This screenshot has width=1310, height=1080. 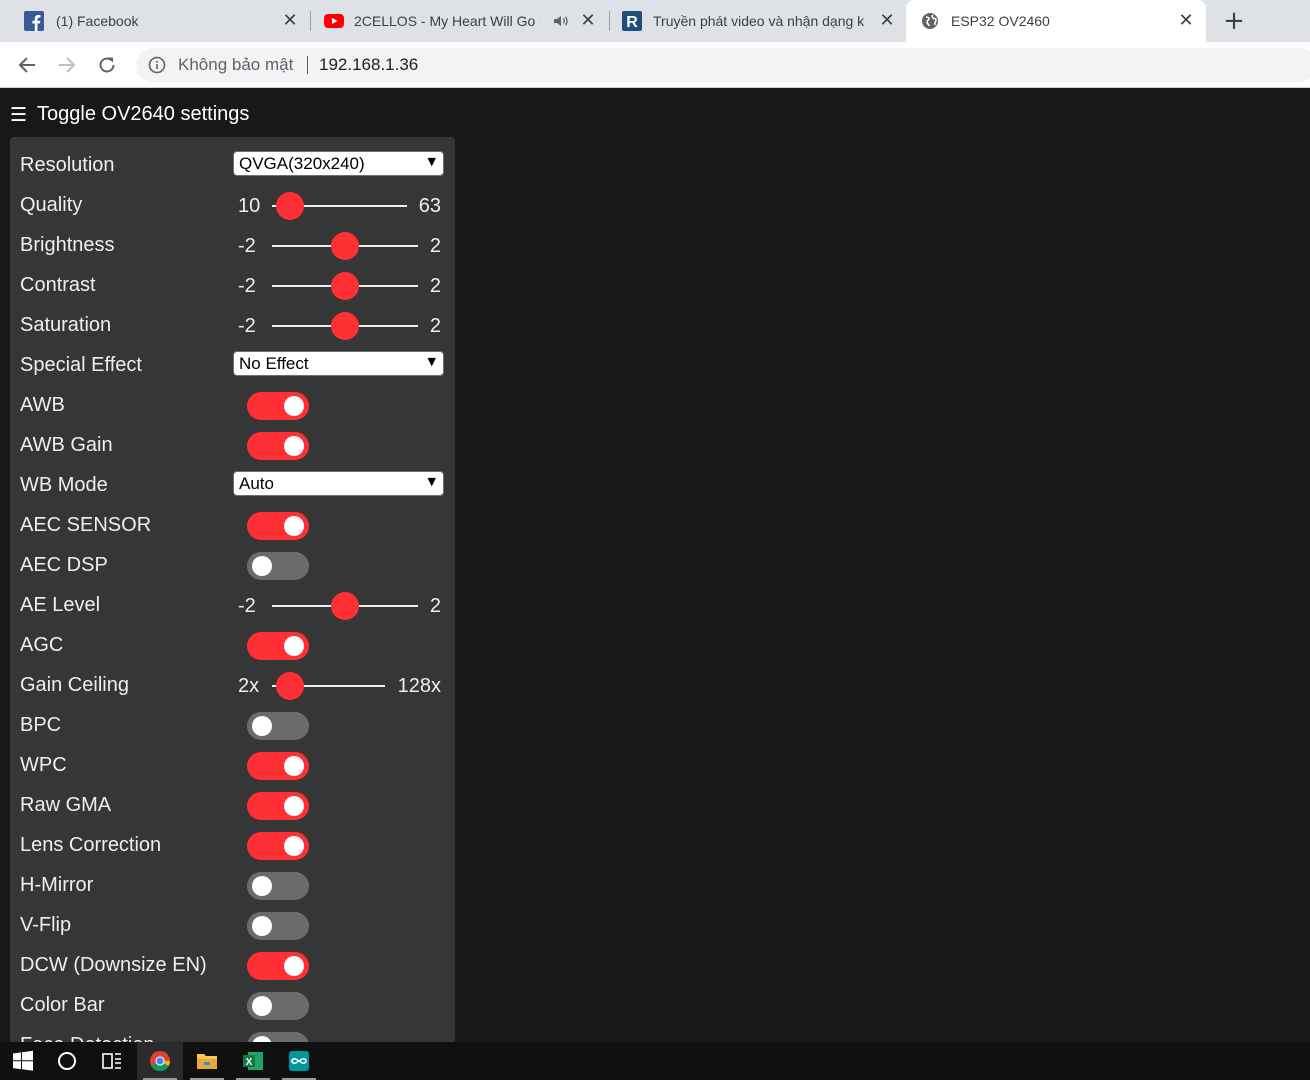 I want to click on wb-mode-select: Auto ▼, so click(x=338, y=483).